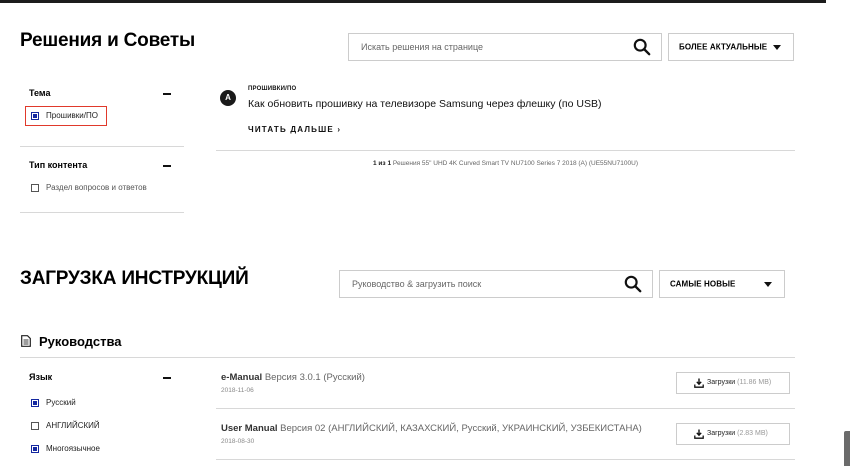  What do you see at coordinates (73, 425) in the screenshot?
I see `filter-option-english: АНГЛИЙСКИЙ` at bounding box center [73, 425].